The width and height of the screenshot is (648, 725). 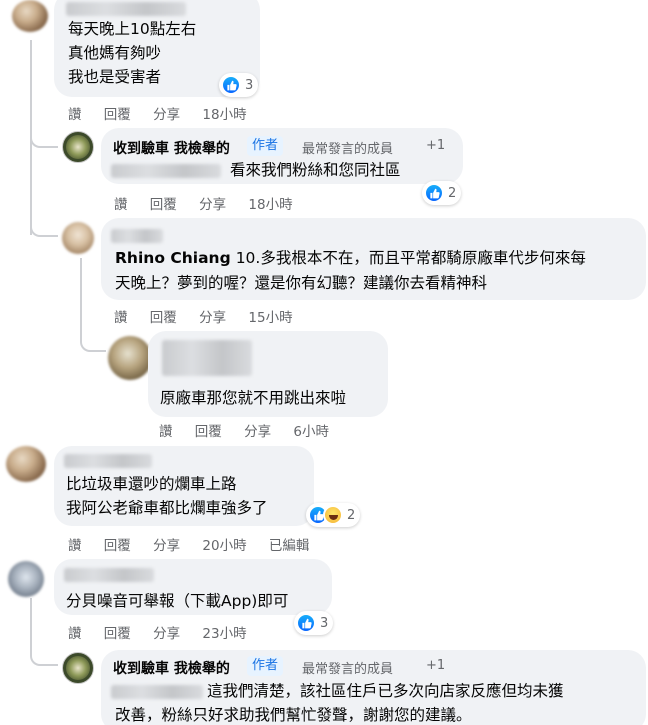 I want to click on thread-line, so click(x=81, y=298).